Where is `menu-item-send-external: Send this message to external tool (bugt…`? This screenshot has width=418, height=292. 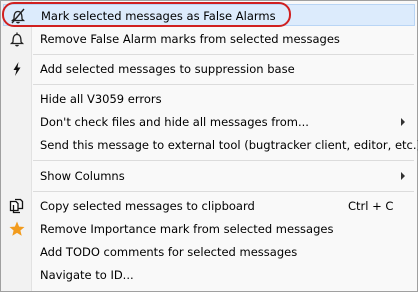
menu-item-send-external: Send this message to external tool (bugt… is located at coordinates (210, 145).